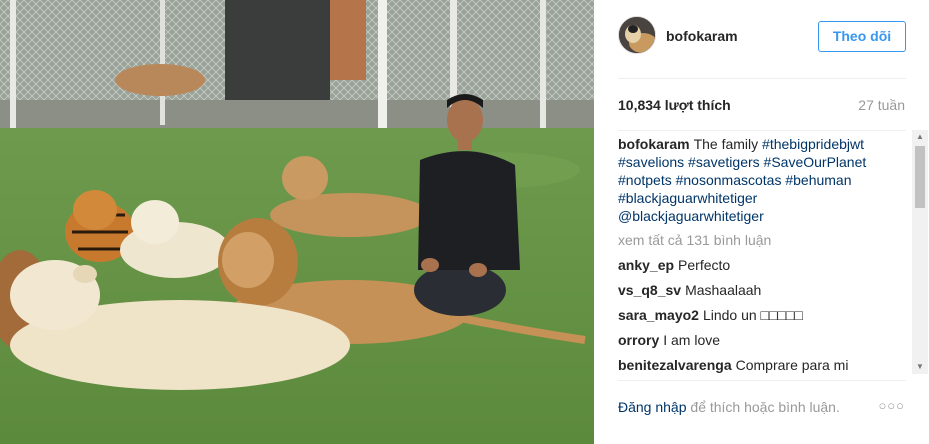 This screenshot has height=444, width=929. What do you see at coordinates (891, 405) in the screenshot?
I see `more-options-icon: ○○○` at bounding box center [891, 405].